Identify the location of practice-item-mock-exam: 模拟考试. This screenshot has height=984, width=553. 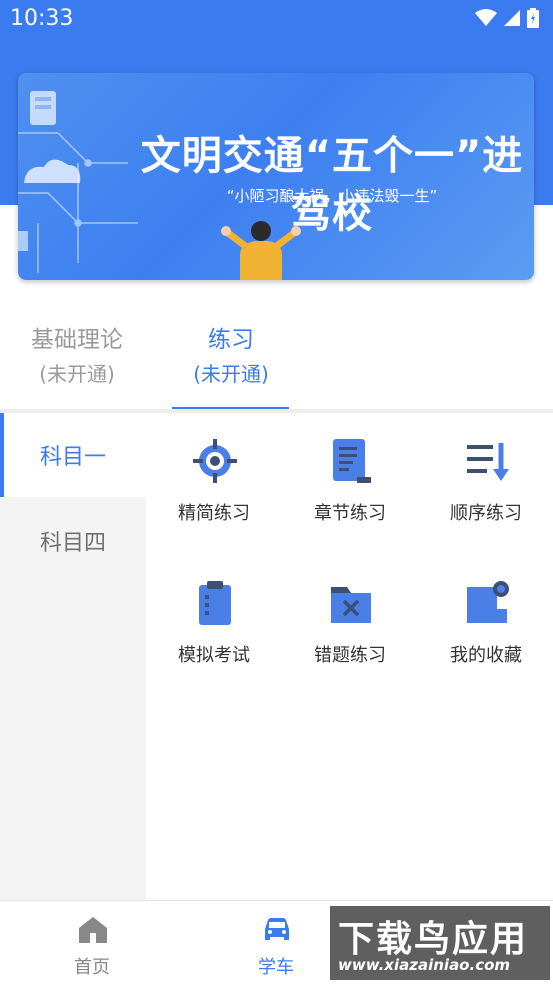
(214, 615).